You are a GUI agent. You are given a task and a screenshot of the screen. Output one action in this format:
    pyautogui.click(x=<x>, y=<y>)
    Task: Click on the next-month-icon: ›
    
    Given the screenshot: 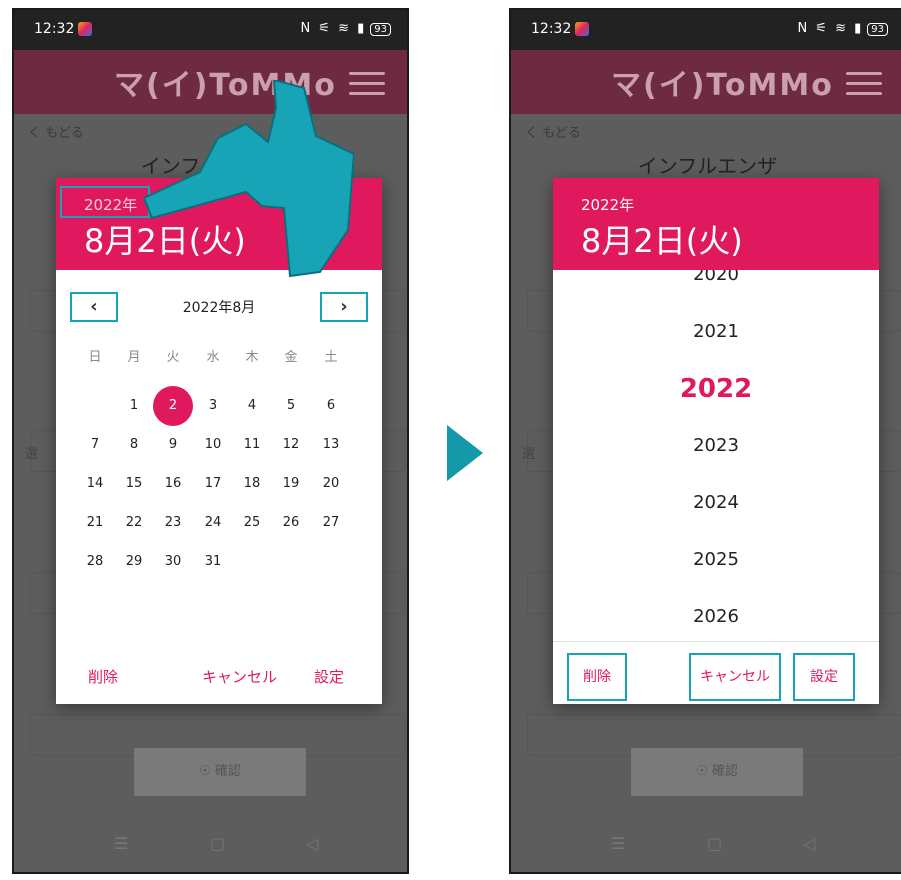 What is the action you would take?
    pyautogui.click(x=344, y=307)
    